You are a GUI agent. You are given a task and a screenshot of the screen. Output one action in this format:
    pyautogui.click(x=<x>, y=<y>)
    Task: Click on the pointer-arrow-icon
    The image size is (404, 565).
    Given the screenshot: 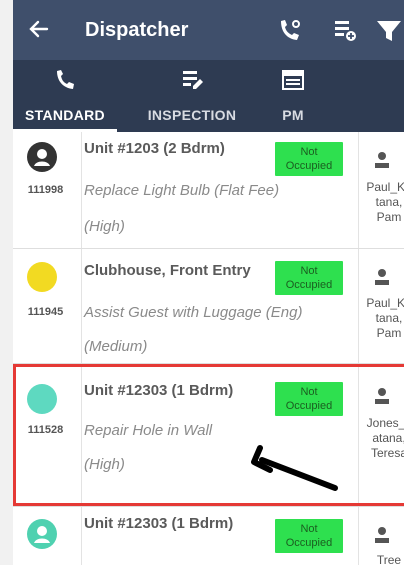 What is the action you would take?
    pyautogui.click(x=294, y=468)
    